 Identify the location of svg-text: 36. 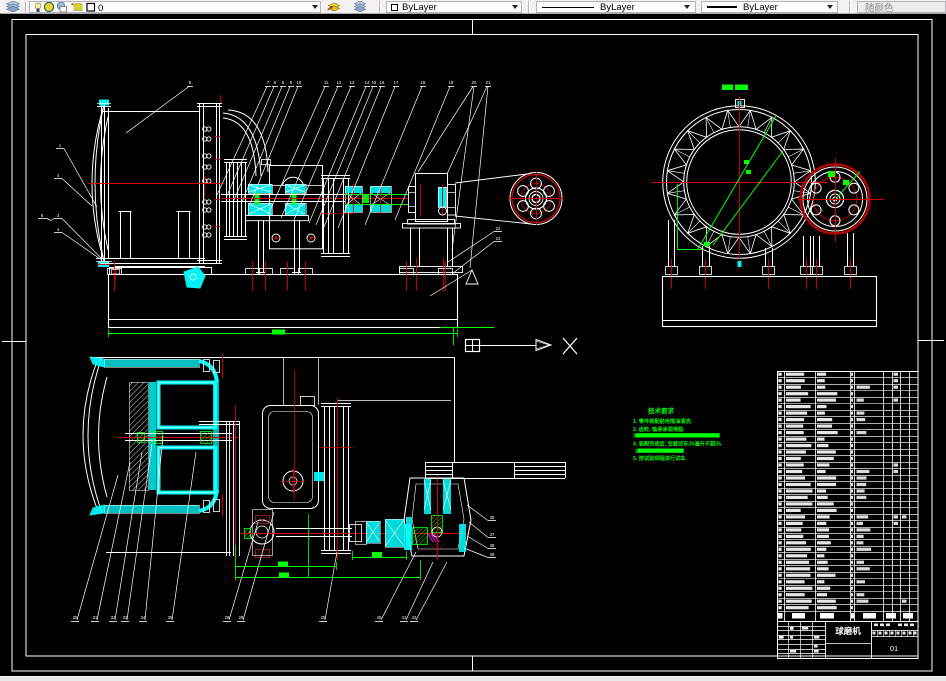
(492, 517).